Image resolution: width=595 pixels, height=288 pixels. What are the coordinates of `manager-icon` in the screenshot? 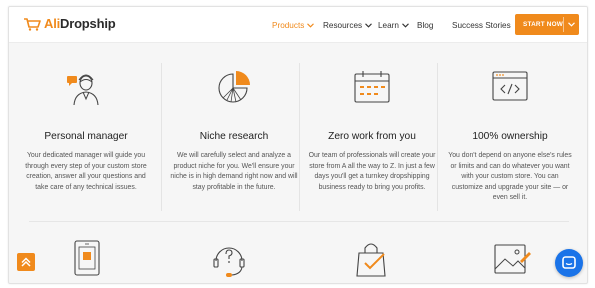 It's located at (83, 90).